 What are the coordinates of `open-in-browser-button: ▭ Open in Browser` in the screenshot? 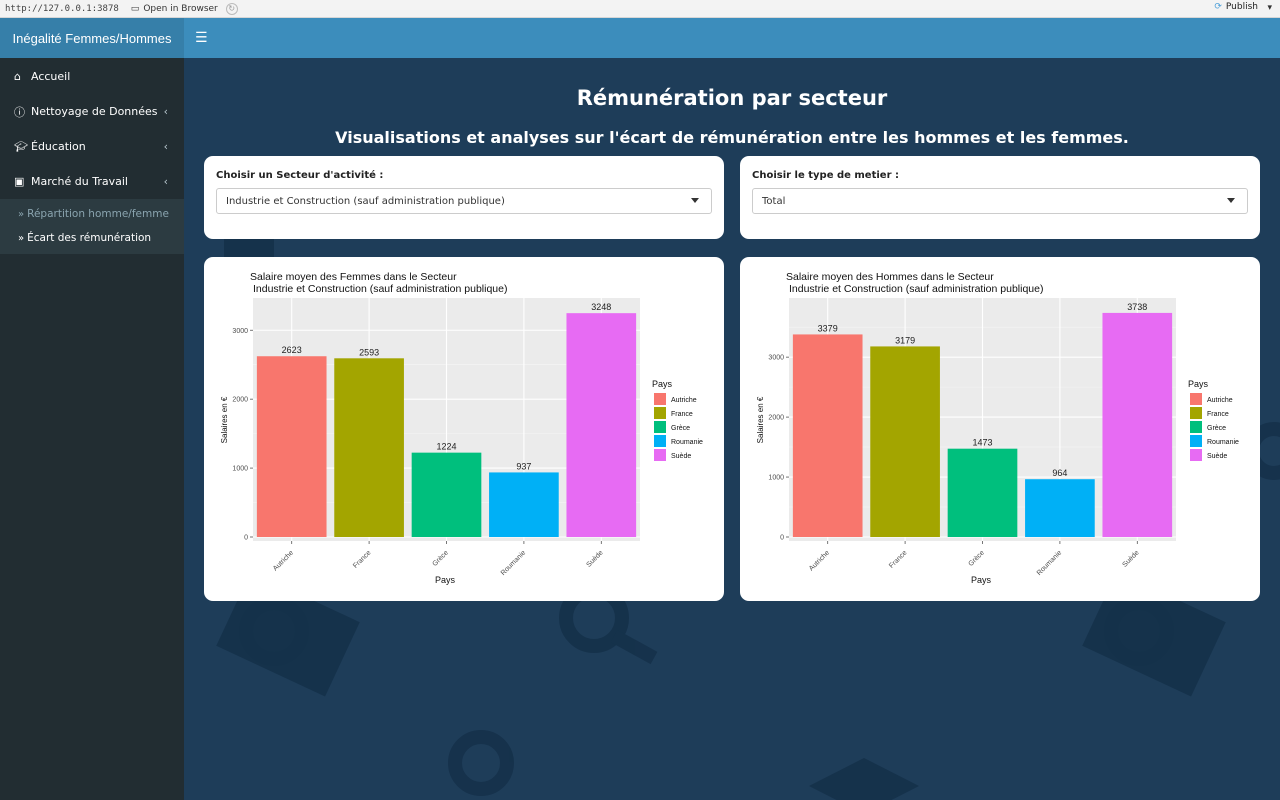 It's located at (174, 9).